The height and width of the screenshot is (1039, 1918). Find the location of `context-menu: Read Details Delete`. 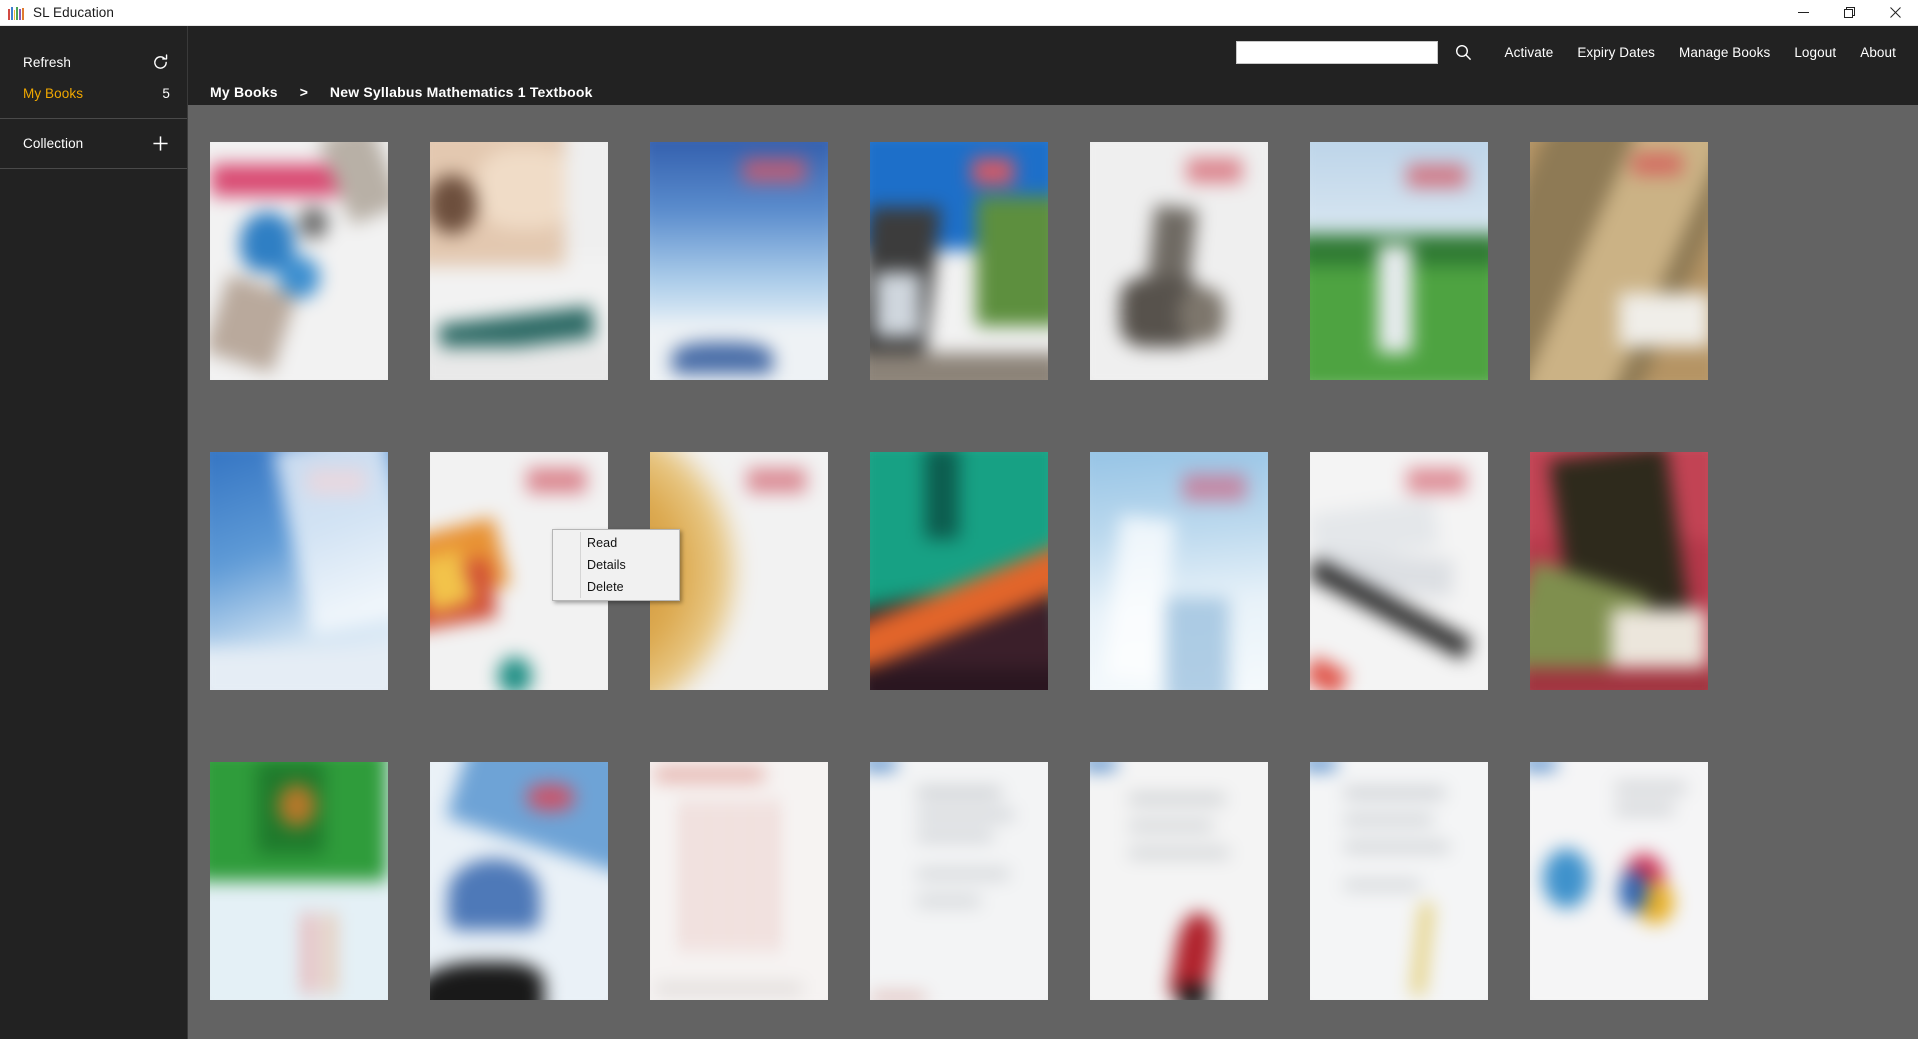

context-menu: Read Details Delete is located at coordinates (616, 565).